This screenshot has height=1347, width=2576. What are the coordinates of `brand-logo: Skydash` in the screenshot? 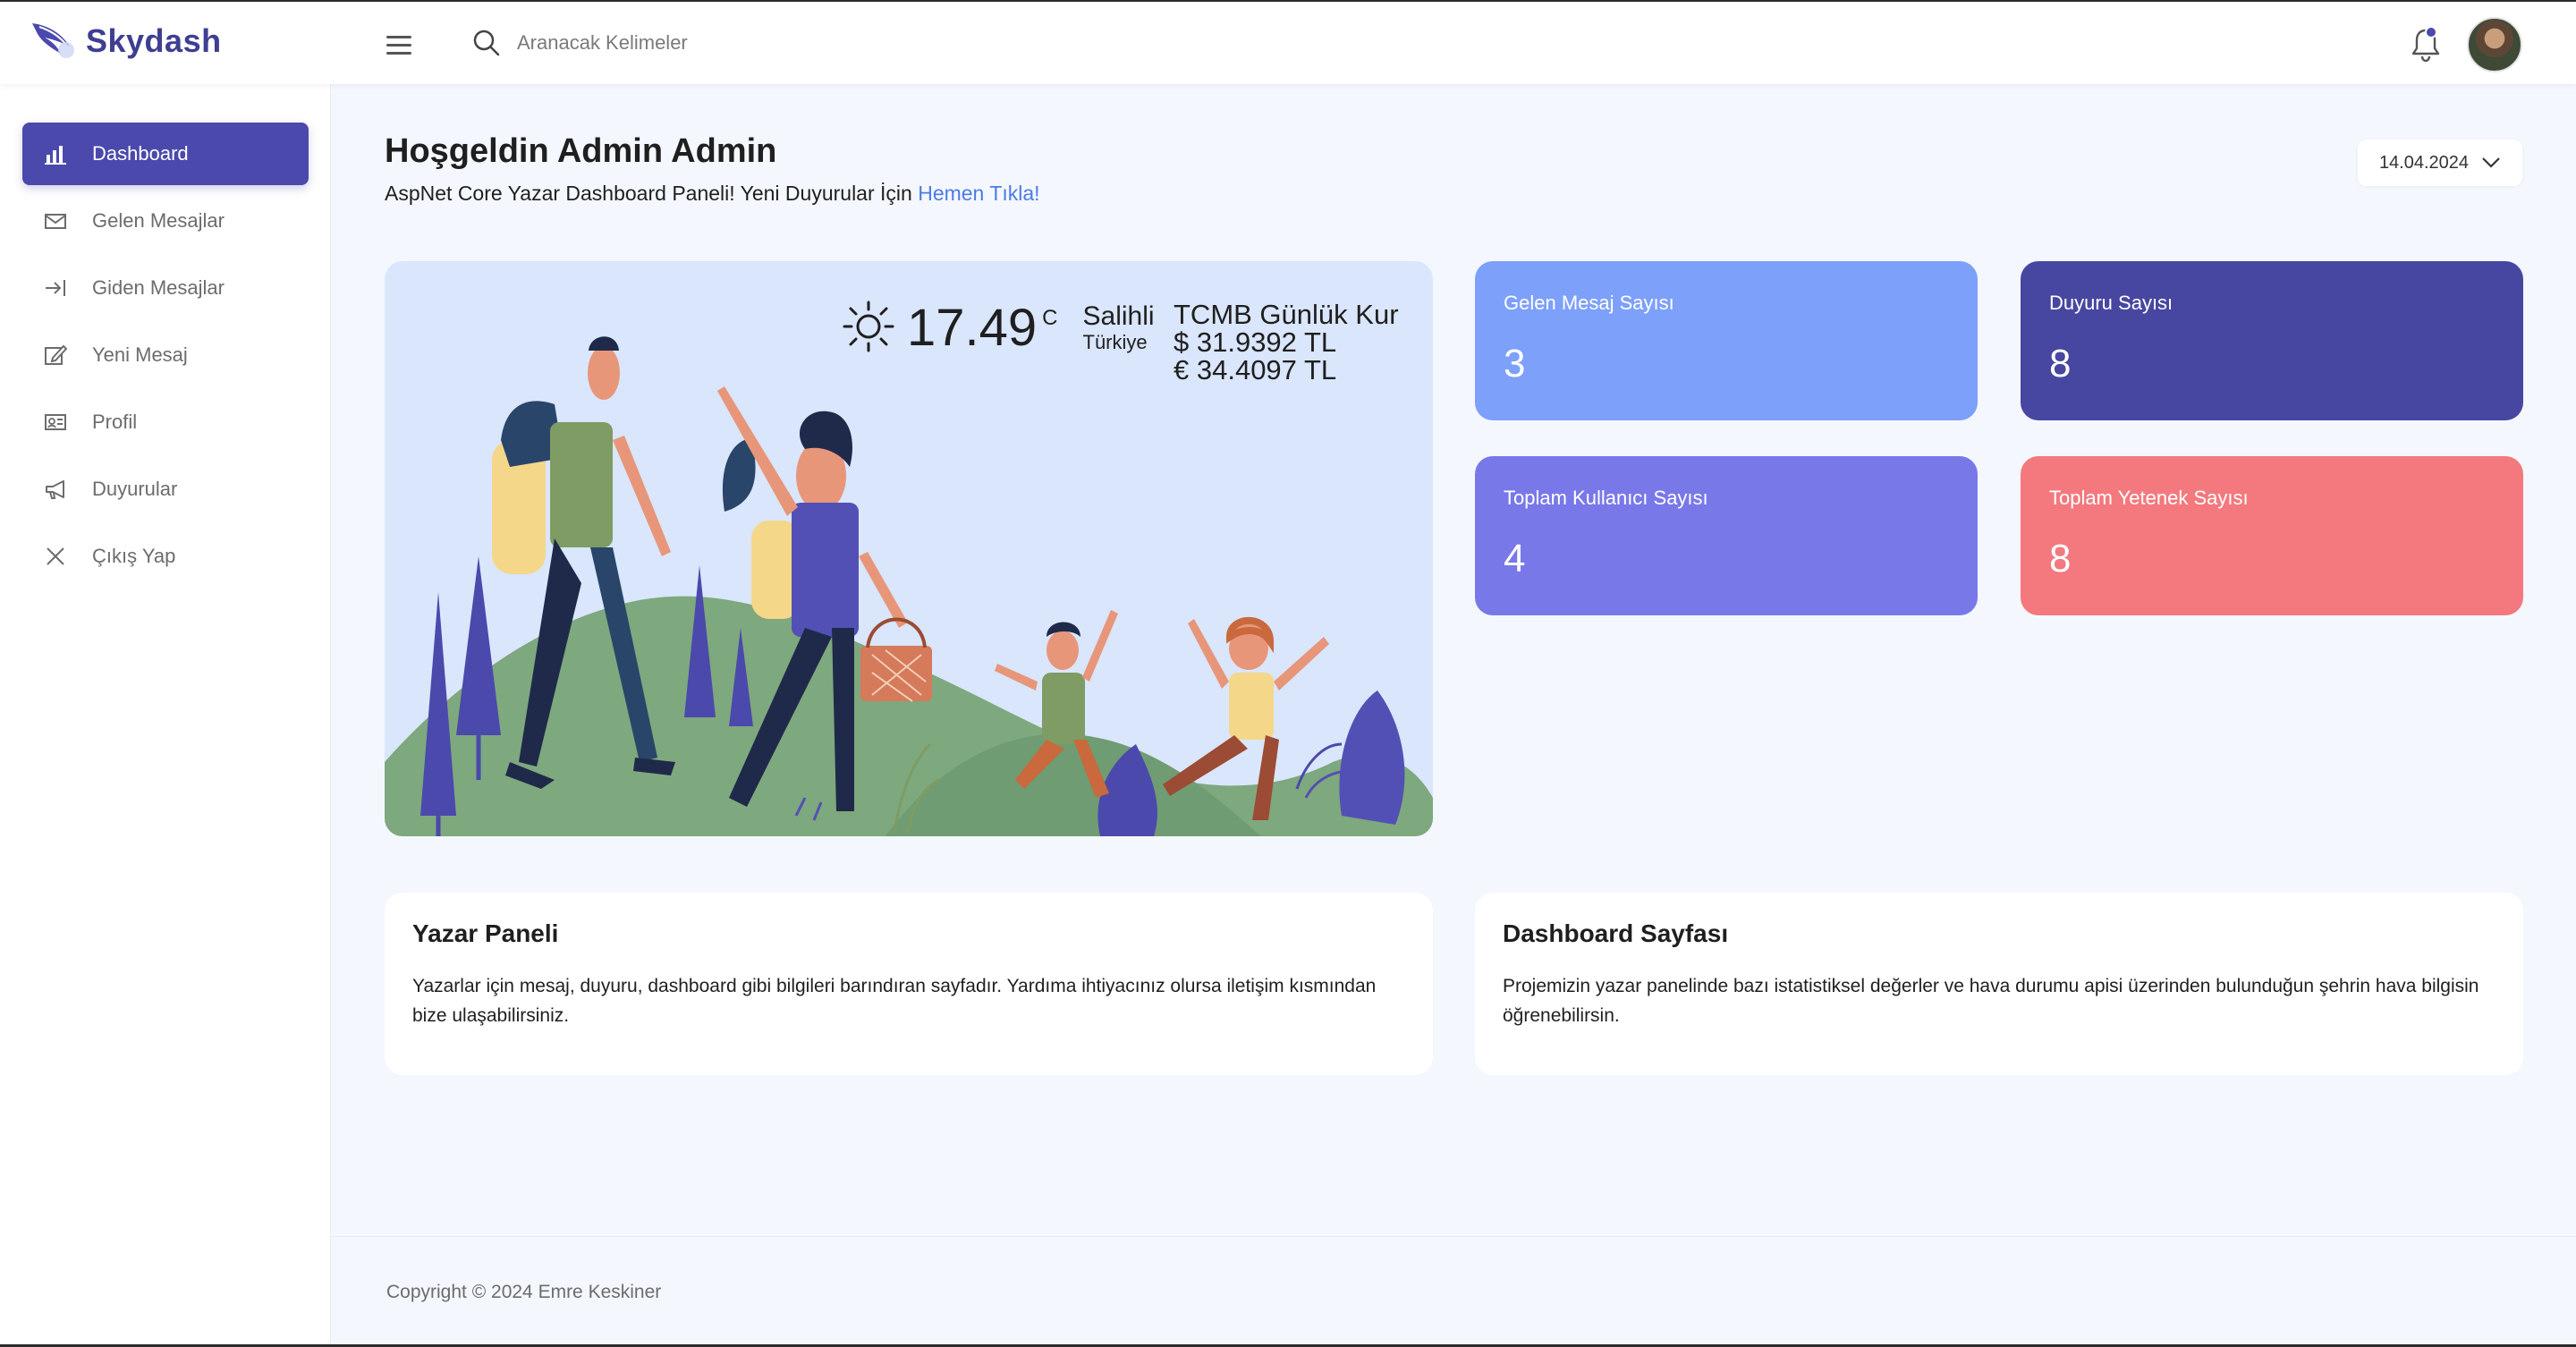 It's located at (126, 41).